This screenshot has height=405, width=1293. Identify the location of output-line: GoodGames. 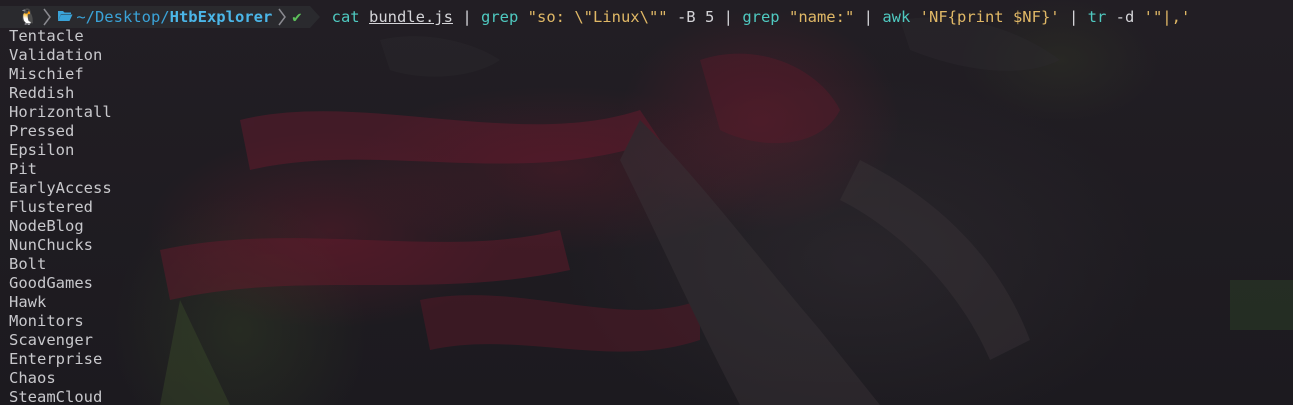
(51, 283).